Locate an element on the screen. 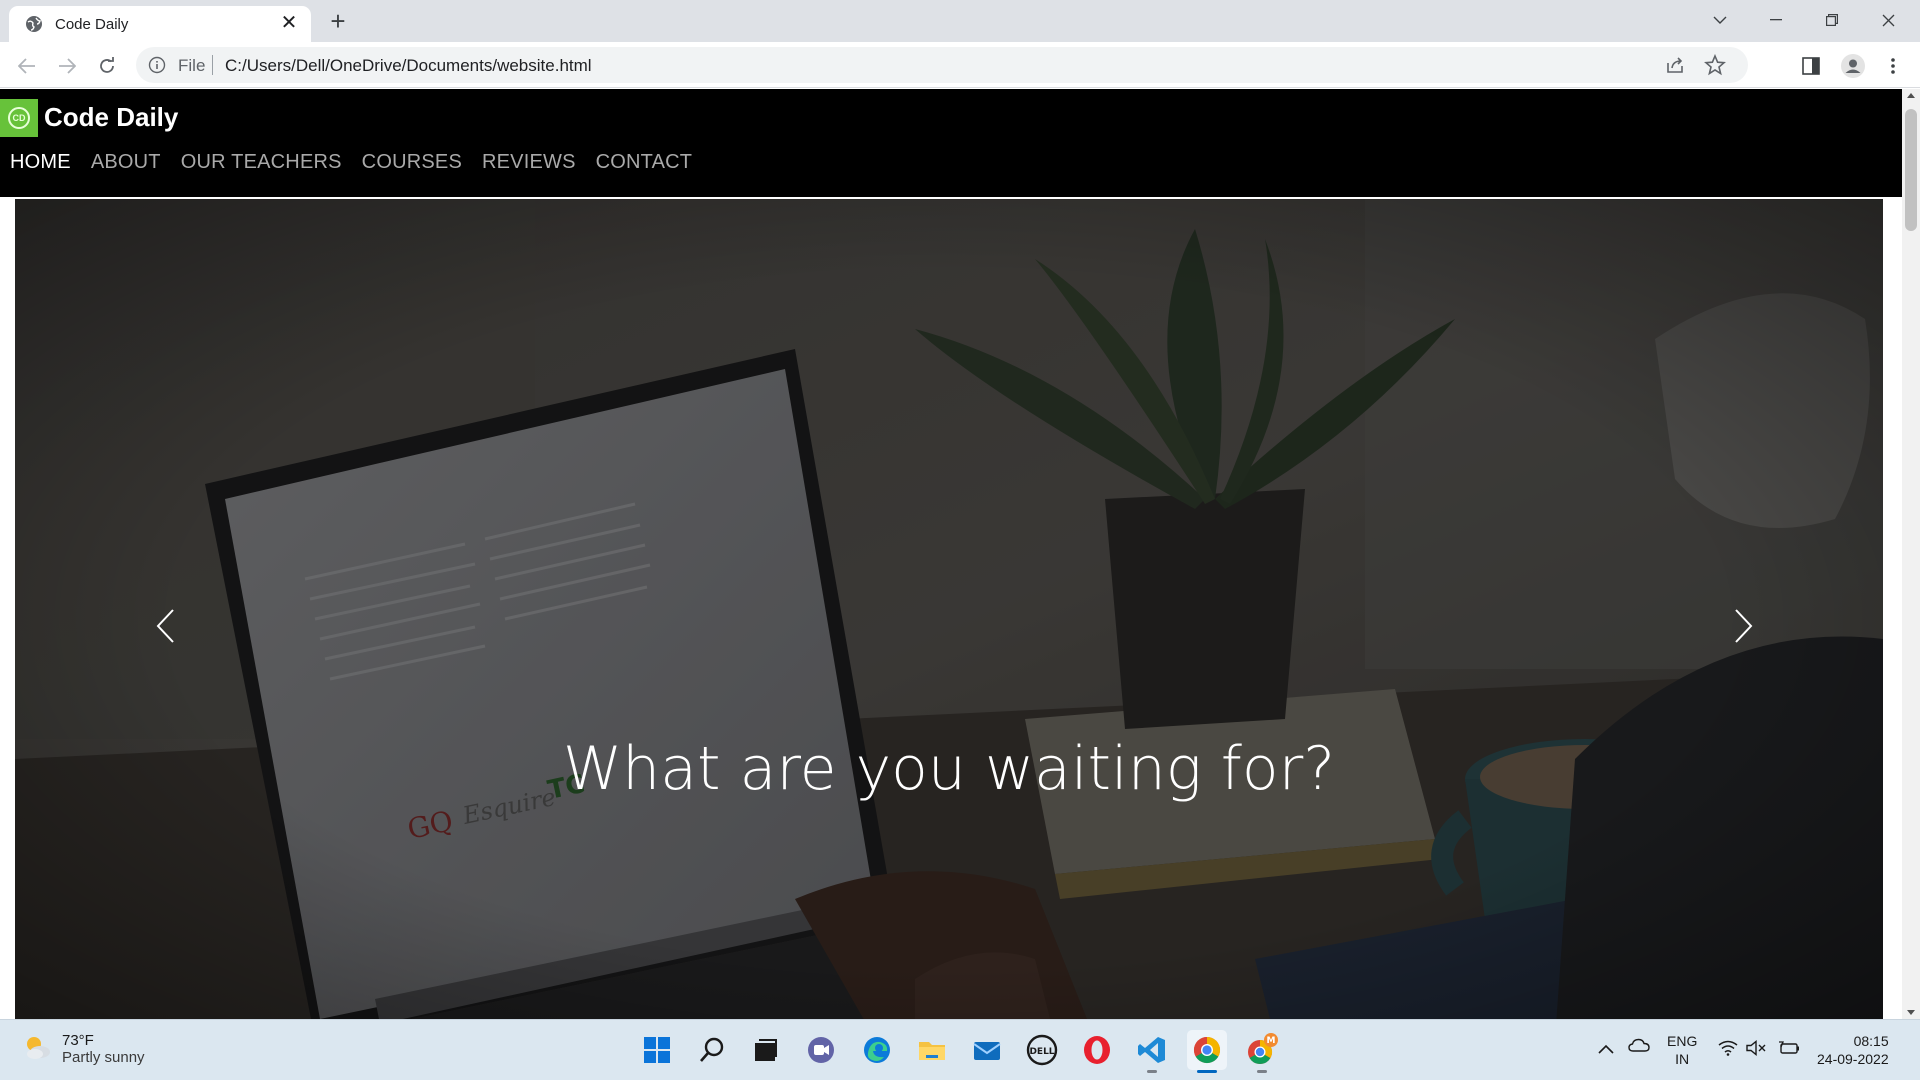  taskbar-search-button is located at coordinates (712, 1050).